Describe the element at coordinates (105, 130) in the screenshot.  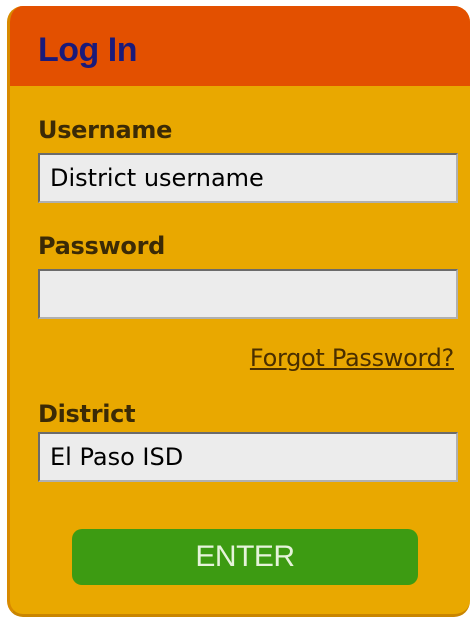
I see `username-label: Username` at that location.